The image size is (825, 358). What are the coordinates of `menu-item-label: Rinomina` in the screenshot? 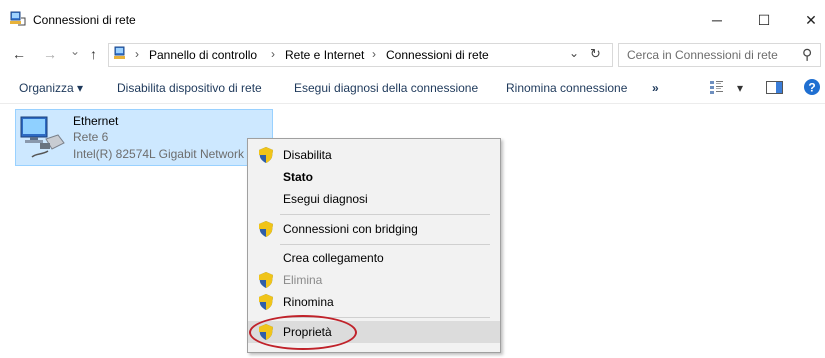 It's located at (308, 302).